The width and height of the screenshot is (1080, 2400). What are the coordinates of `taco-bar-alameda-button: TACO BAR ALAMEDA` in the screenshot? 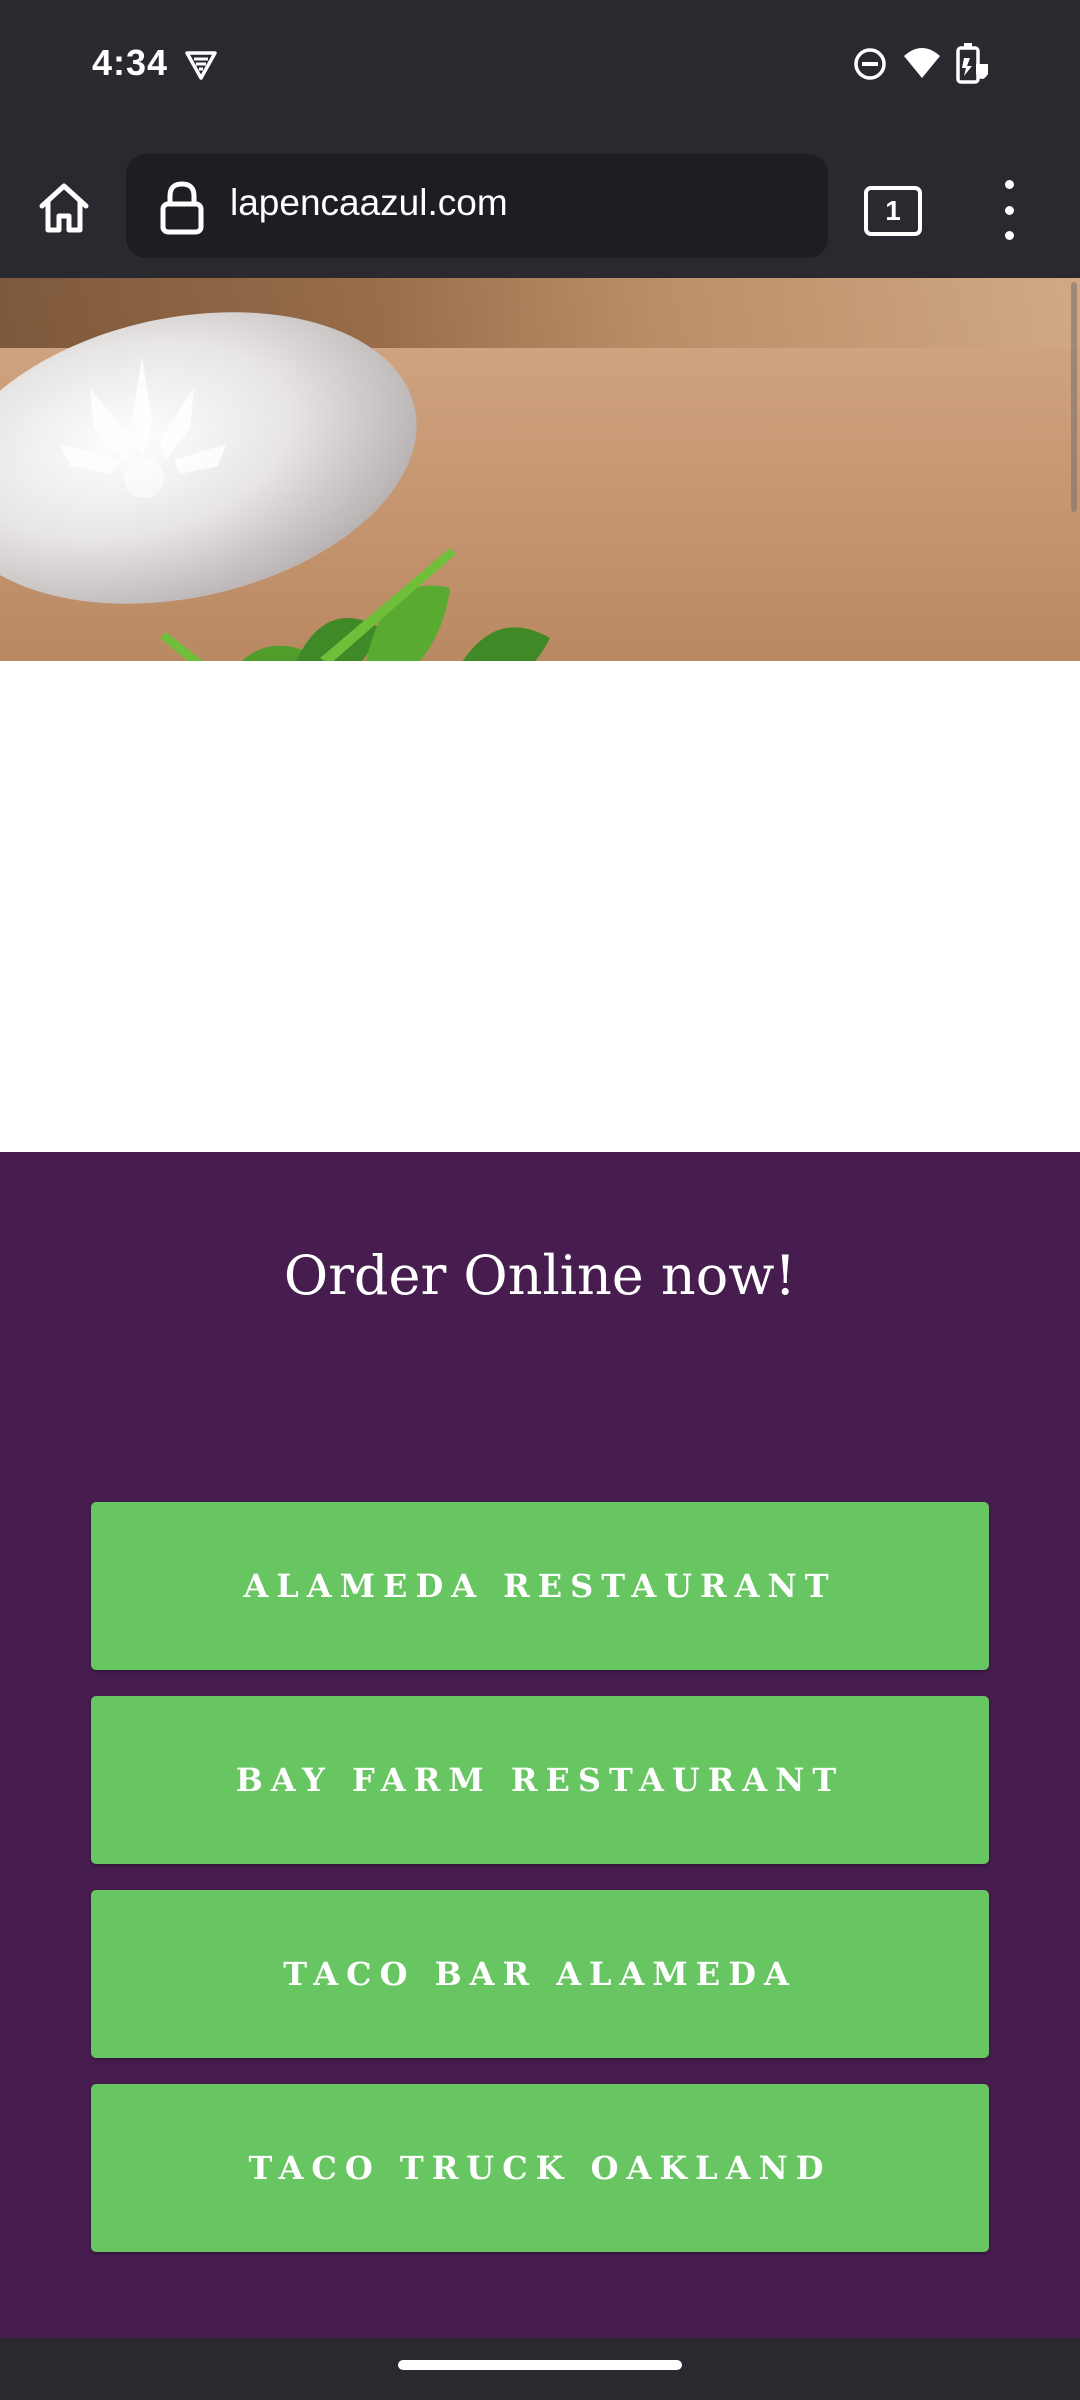 It's located at (540, 1974).